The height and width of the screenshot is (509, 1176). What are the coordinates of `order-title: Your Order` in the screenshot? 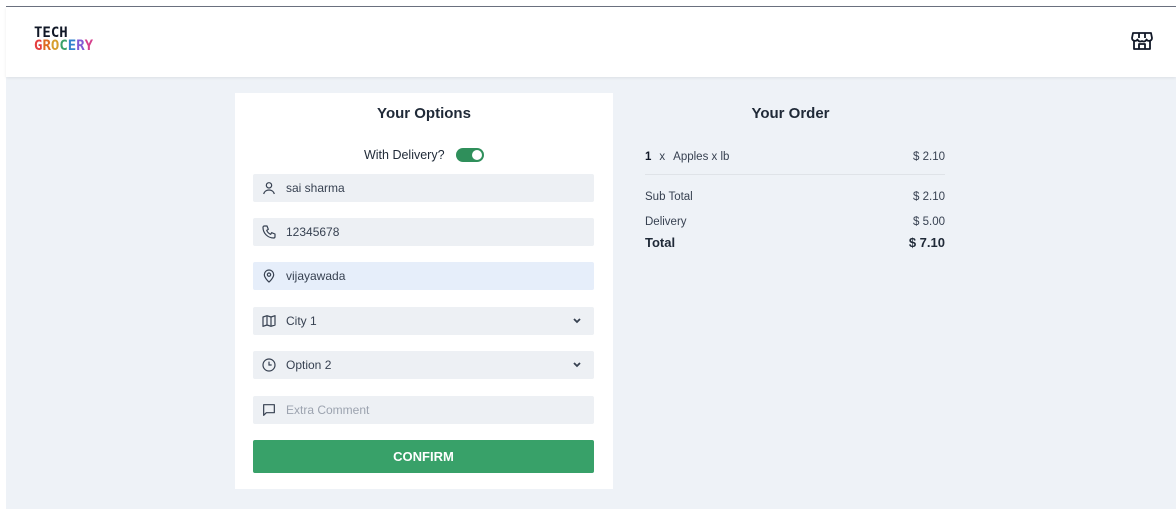 It's located at (790, 113).